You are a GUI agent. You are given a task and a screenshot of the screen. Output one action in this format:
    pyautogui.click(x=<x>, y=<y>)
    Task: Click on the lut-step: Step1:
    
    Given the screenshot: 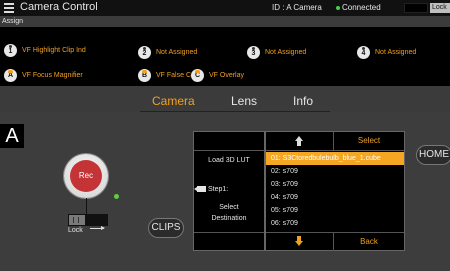 What is the action you would take?
    pyautogui.click(x=218, y=189)
    